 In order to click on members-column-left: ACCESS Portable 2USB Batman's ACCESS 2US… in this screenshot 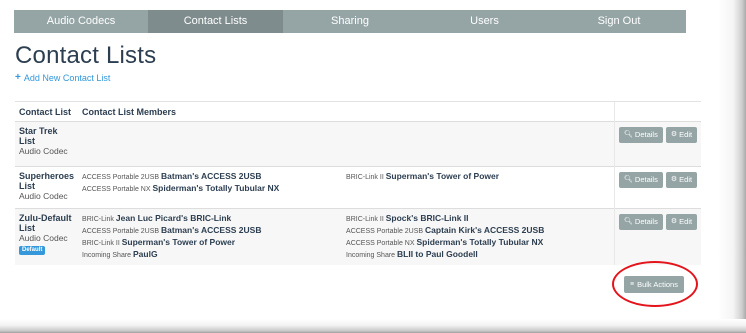, I will do `click(214, 183)`.